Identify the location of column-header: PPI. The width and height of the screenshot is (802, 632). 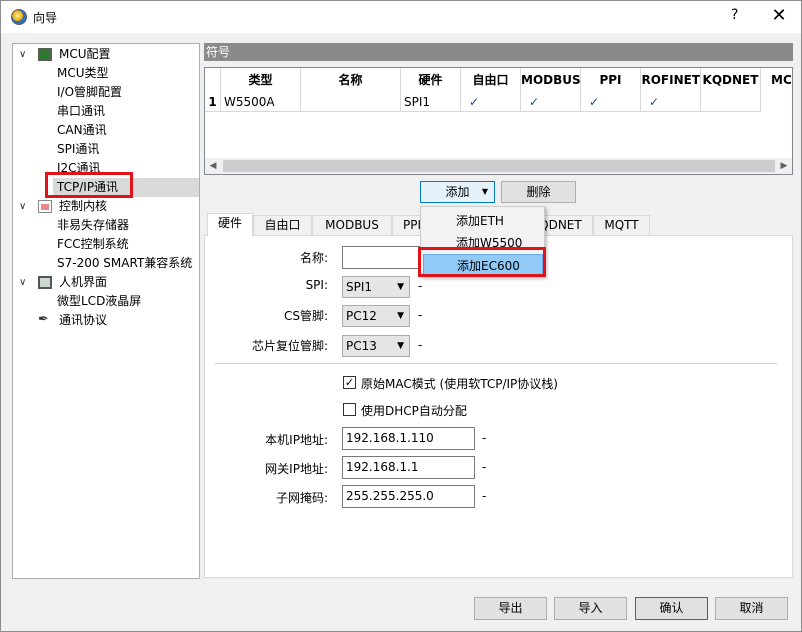
(611, 80).